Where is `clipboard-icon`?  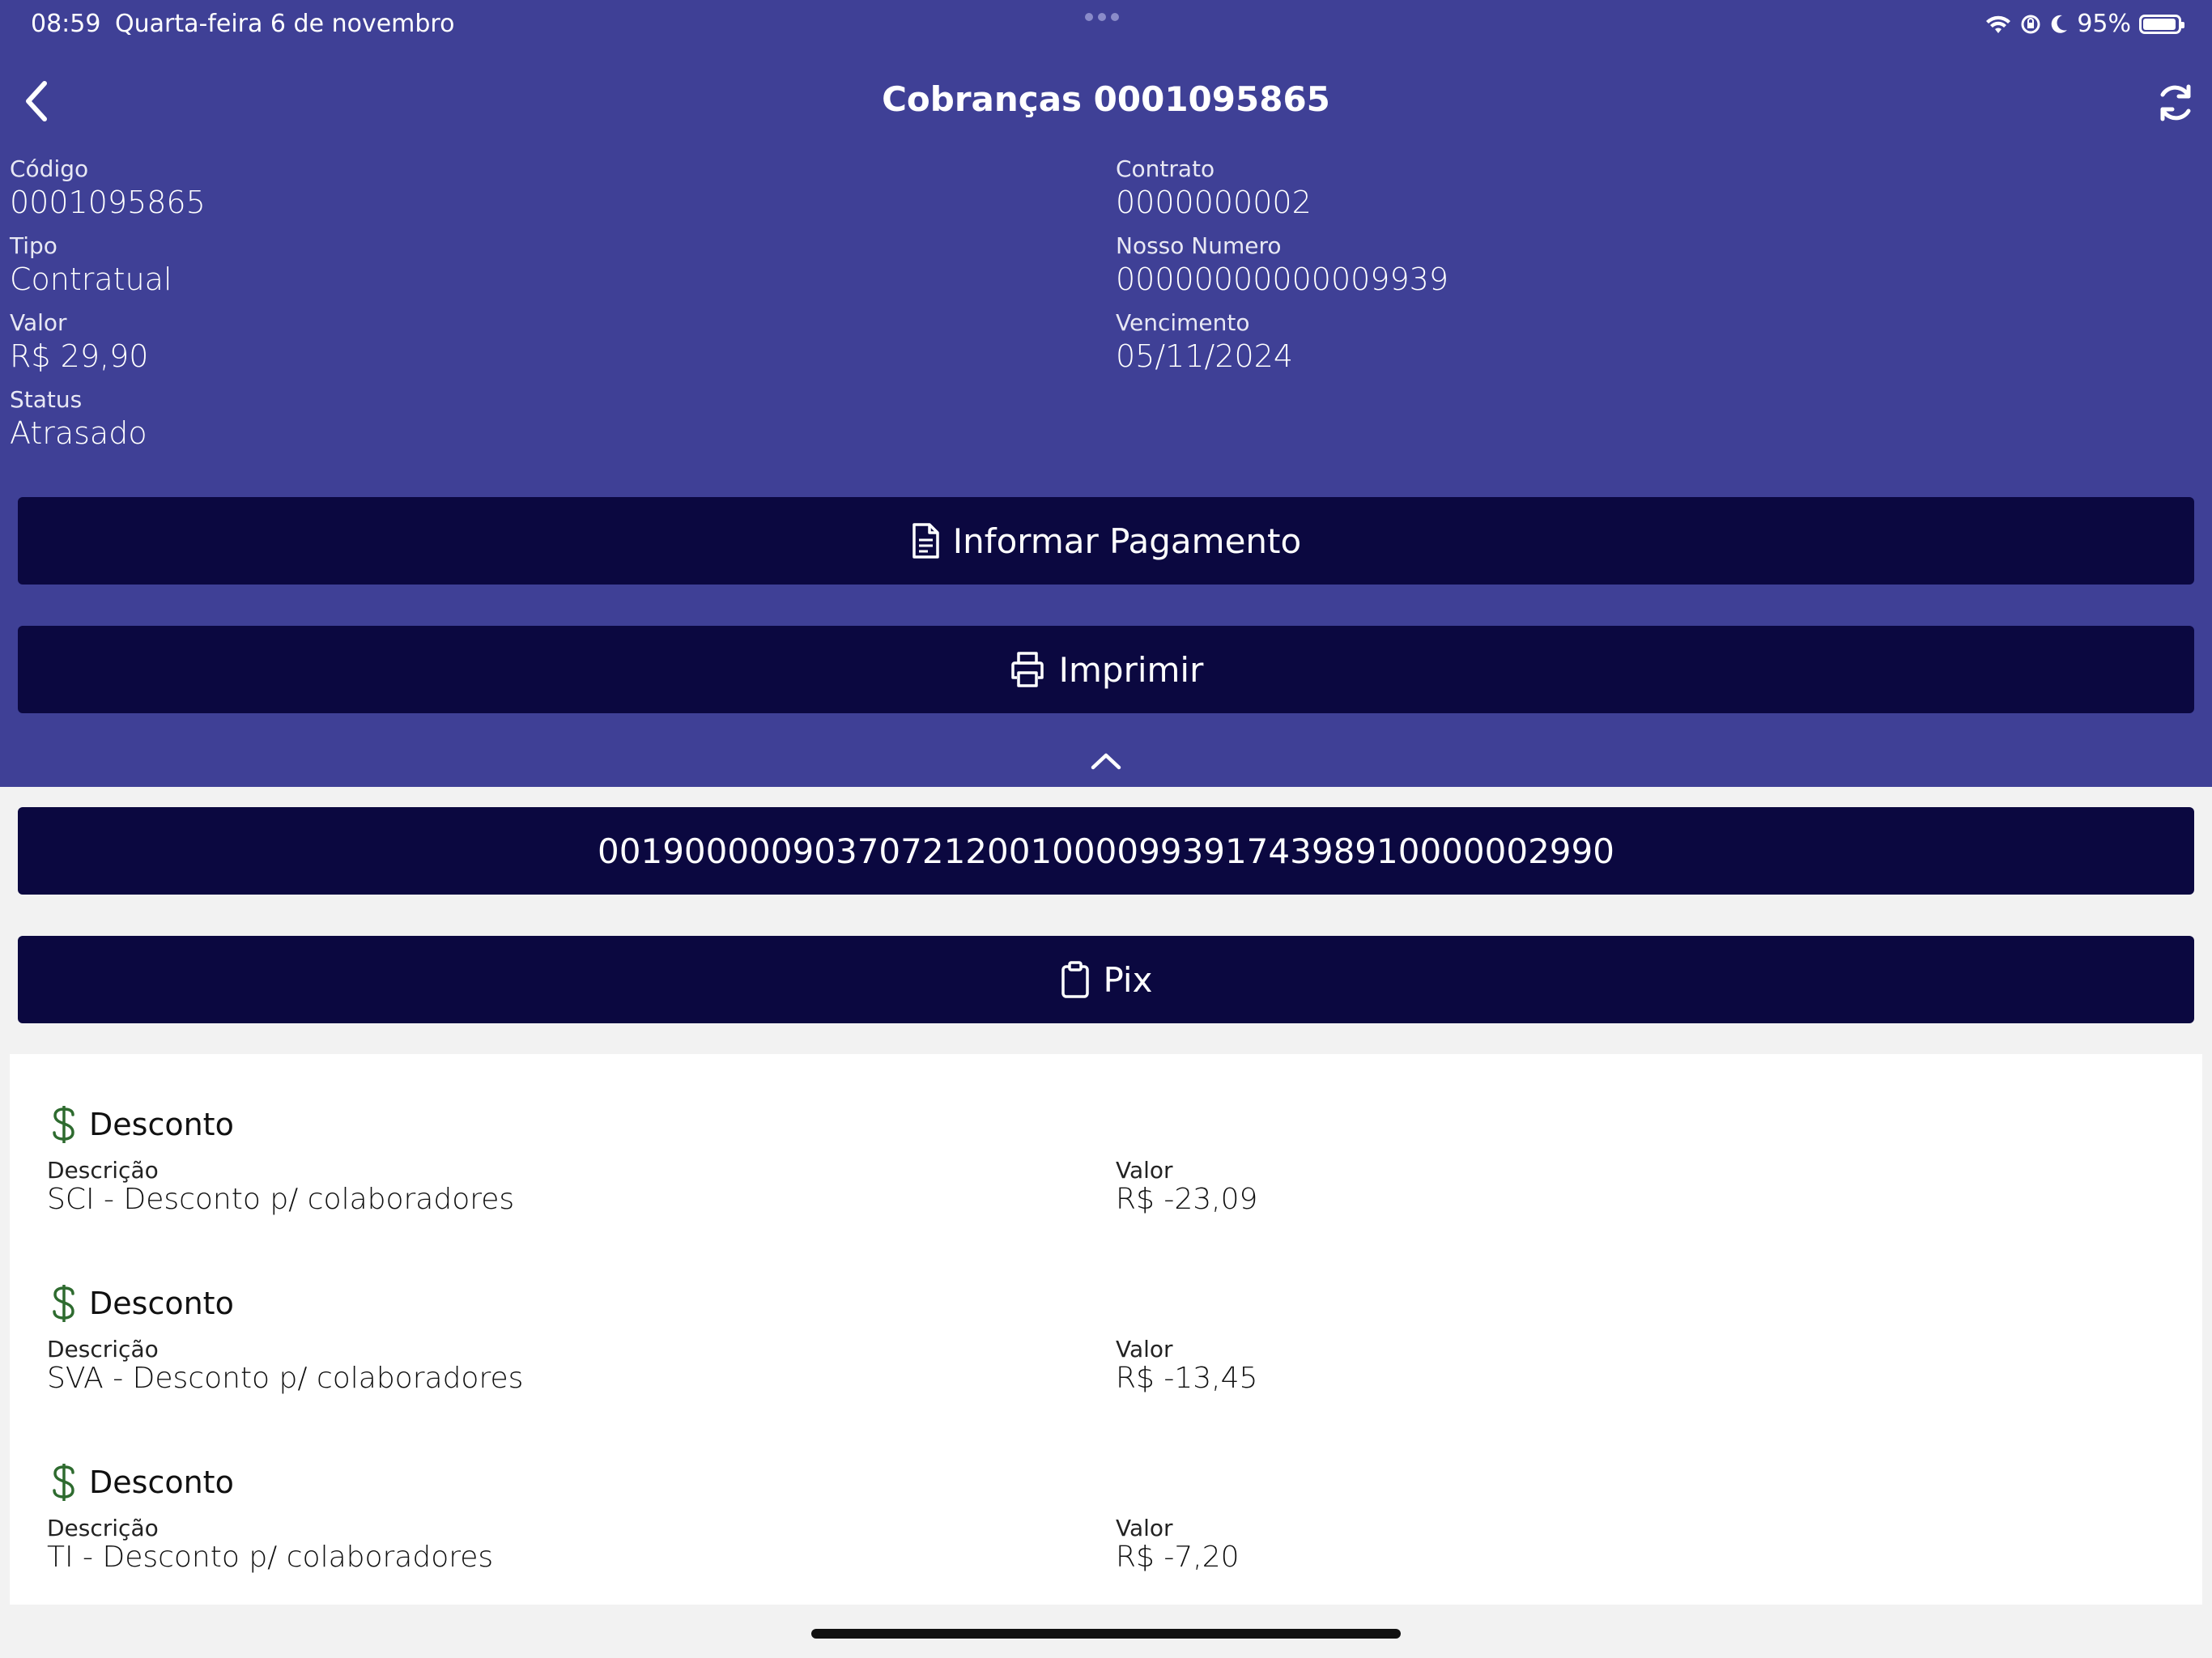 clipboard-icon is located at coordinates (1075, 979).